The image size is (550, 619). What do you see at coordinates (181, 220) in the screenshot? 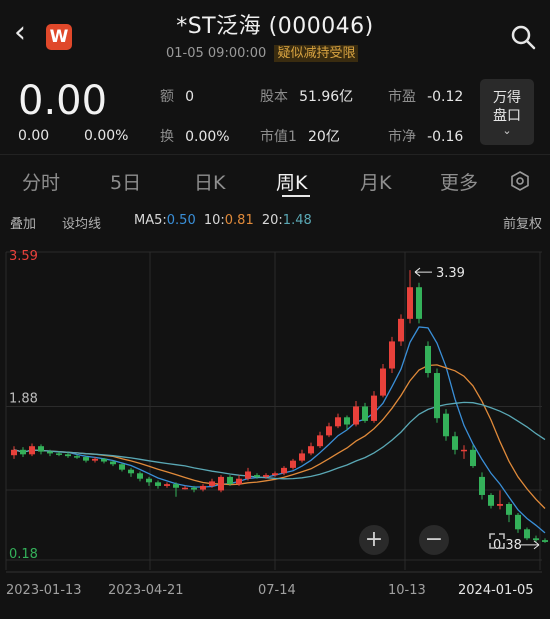
I see `ma5-value: 0.50` at bounding box center [181, 220].